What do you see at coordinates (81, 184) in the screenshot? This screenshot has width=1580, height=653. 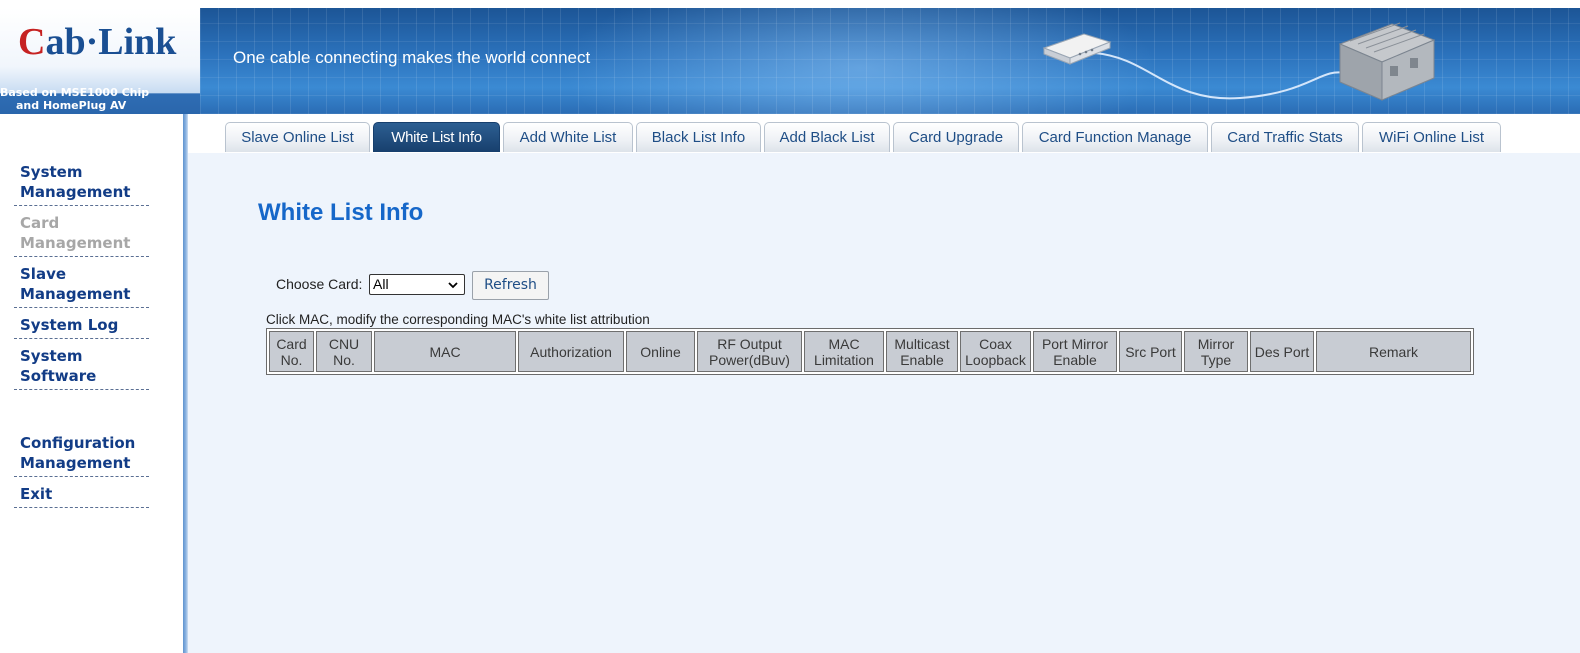 I see `sidebar-item-system-management: System Management` at bounding box center [81, 184].